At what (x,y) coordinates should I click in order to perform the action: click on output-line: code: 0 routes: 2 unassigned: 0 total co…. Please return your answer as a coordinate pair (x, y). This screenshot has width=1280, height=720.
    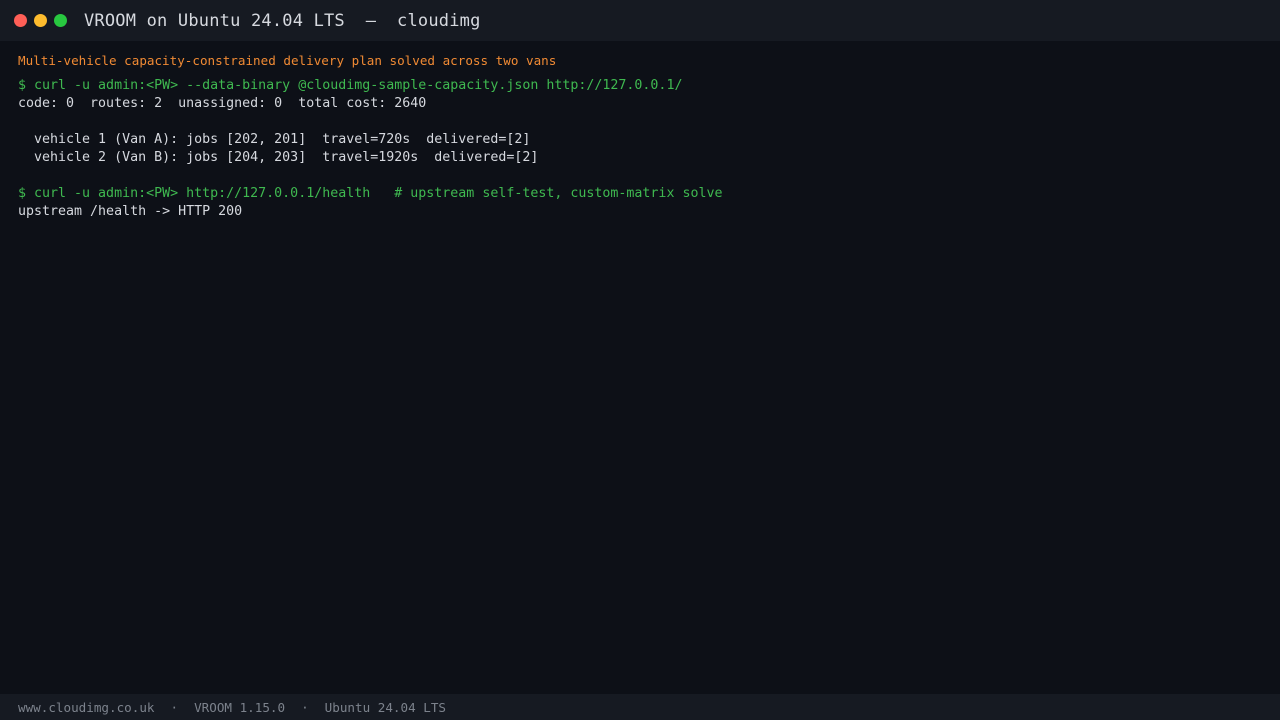
    Looking at the image, I should click on (222, 103).